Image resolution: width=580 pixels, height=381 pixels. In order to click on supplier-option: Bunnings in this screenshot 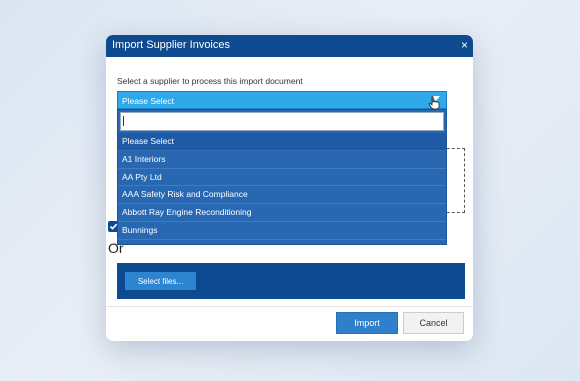, I will do `click(282, 231)`.